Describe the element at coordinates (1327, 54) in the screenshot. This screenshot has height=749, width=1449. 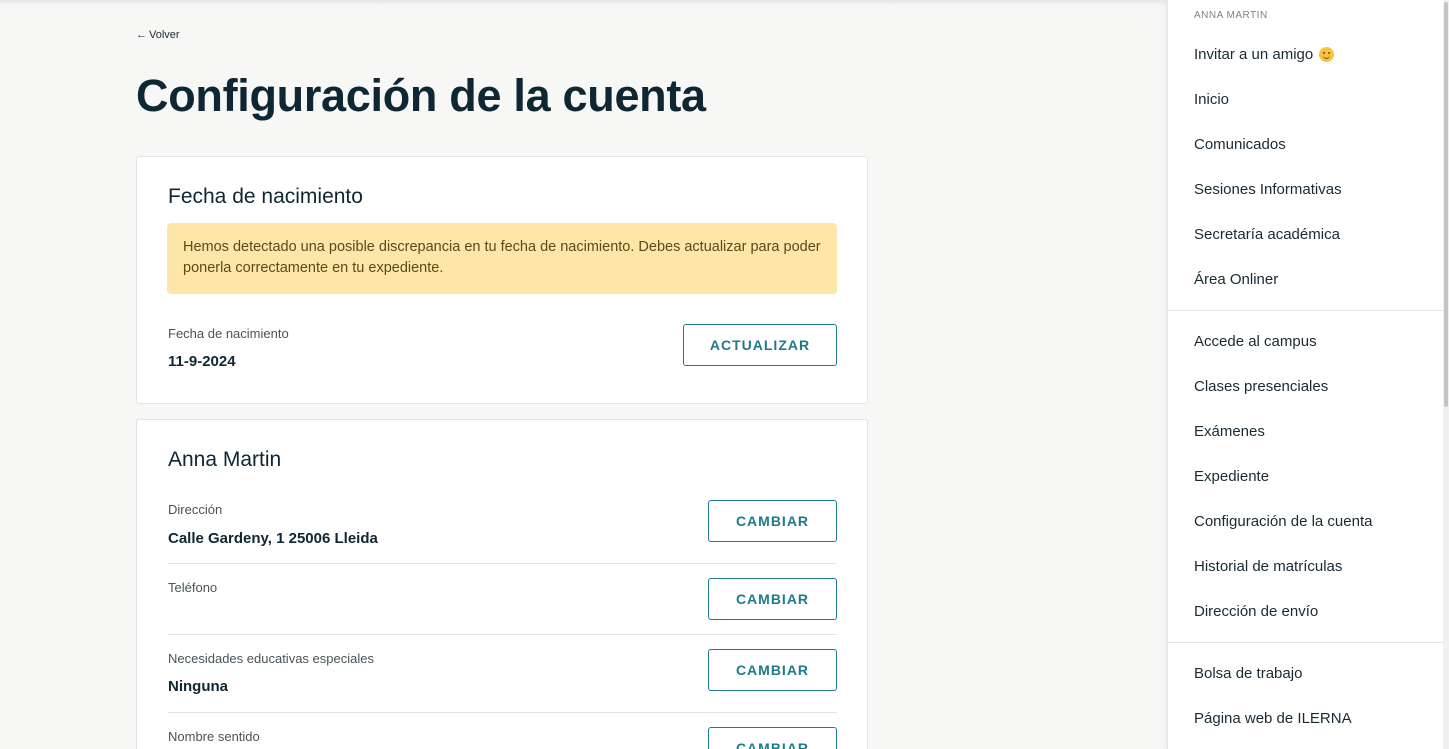
I see `smiley-emoji-icon` at that location.